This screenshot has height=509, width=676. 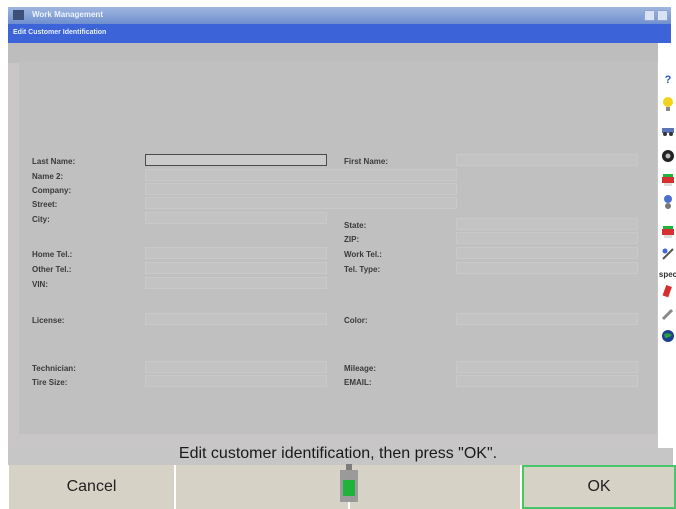 What do you see at coordinates (668, 254) in the screenshot?
I see `tools-icon` at bounding box center [668, 254].